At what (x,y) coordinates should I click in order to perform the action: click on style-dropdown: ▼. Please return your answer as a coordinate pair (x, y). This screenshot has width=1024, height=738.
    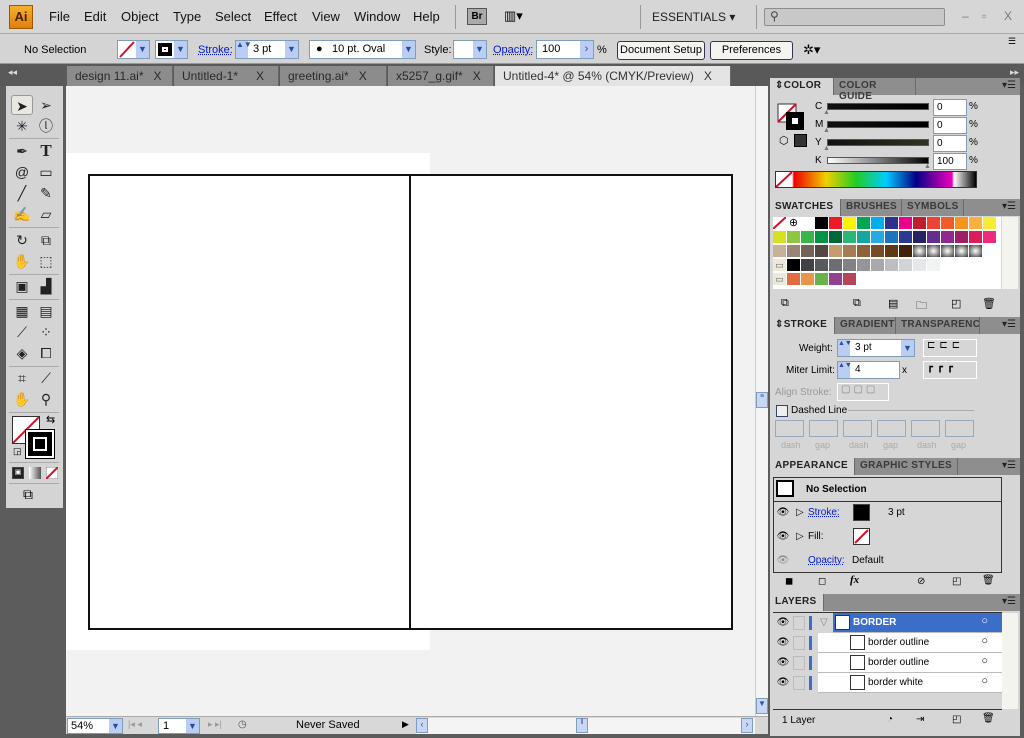
    Looking at the image, I should click on (470, 49).